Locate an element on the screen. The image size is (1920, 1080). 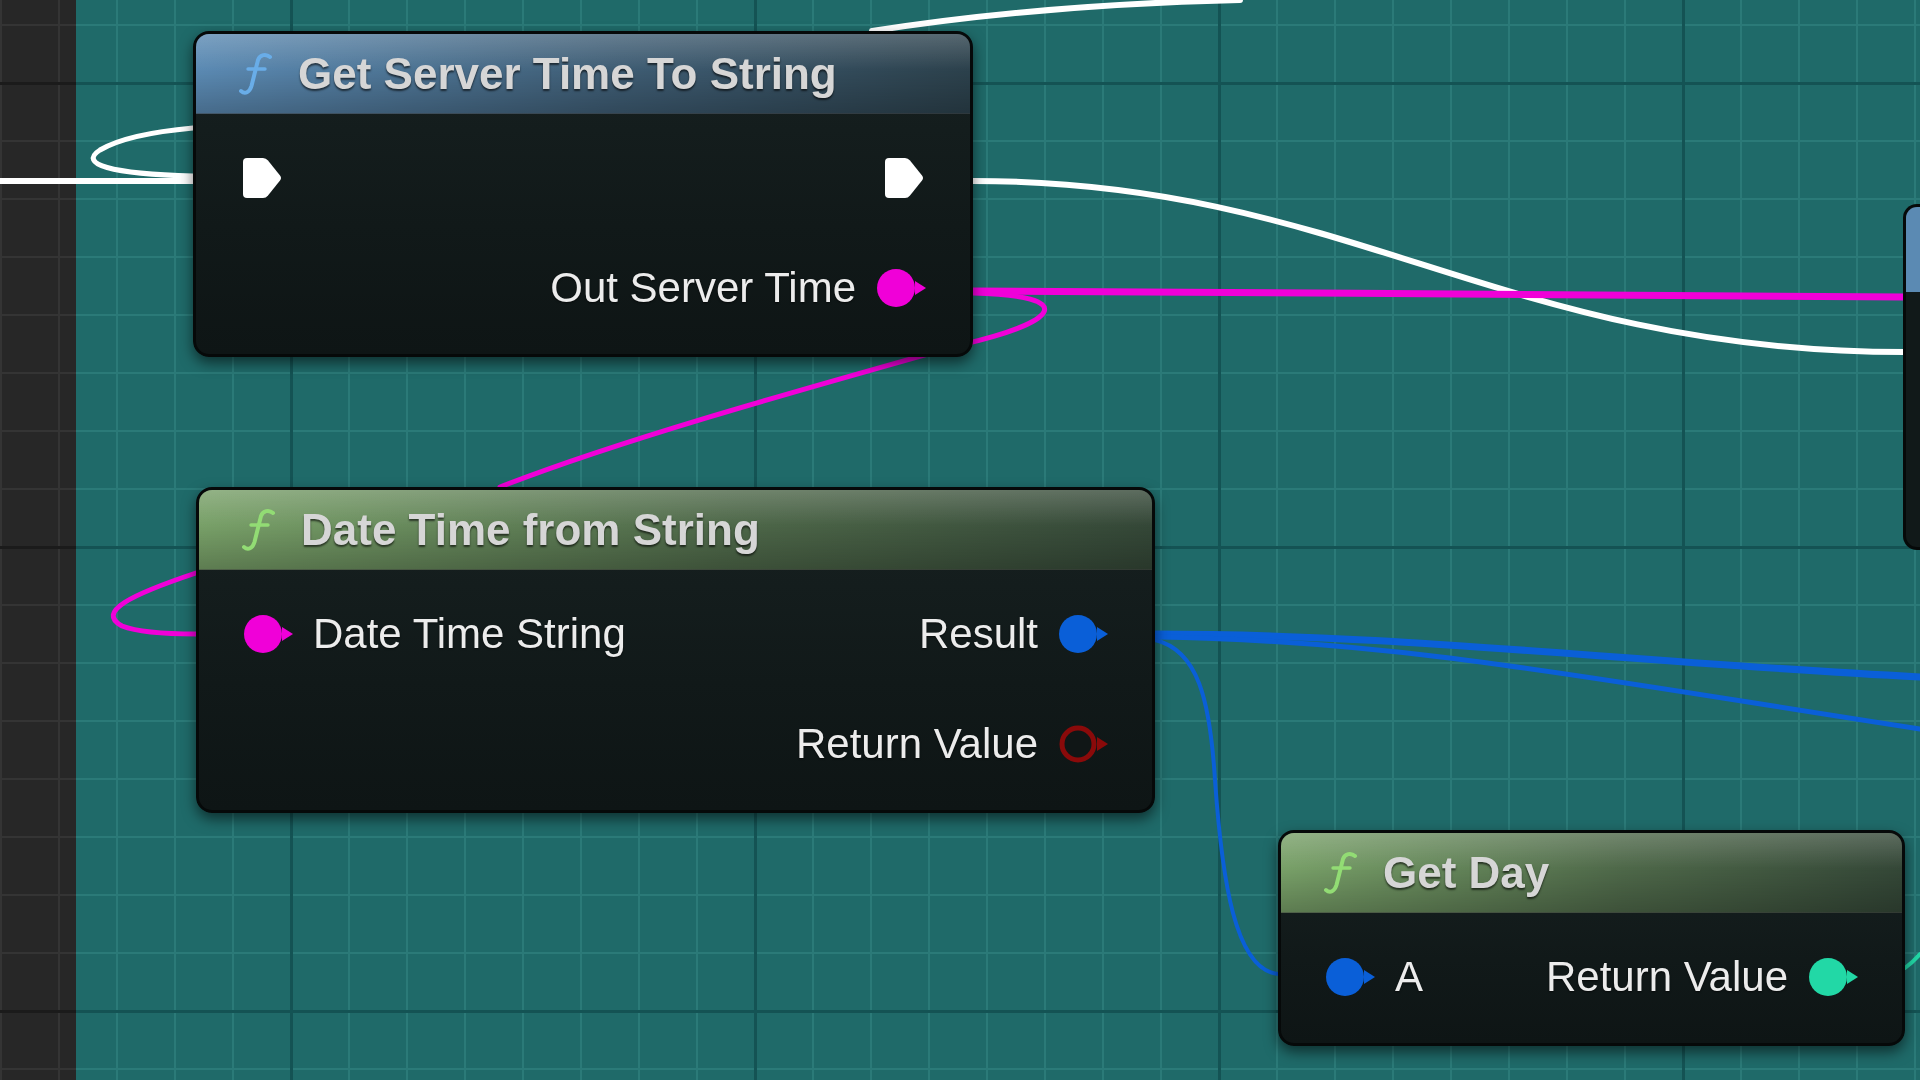
node-title: Get Server Time To String is located at coordinates (567, 73).